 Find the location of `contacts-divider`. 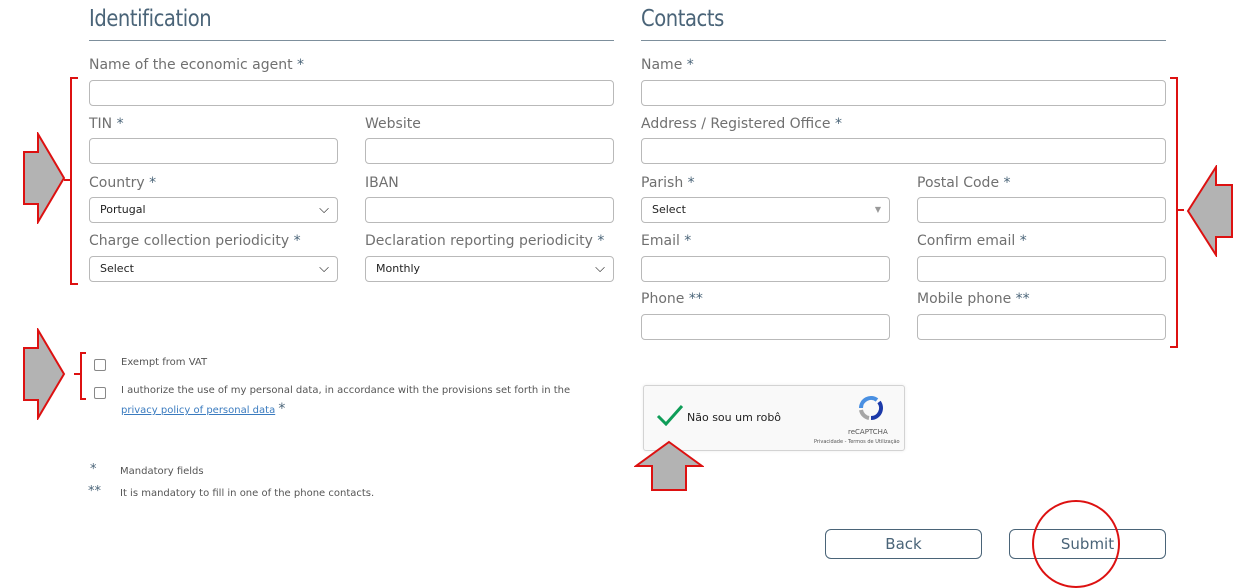

contacts-divider is located at coordinates (903, 40).